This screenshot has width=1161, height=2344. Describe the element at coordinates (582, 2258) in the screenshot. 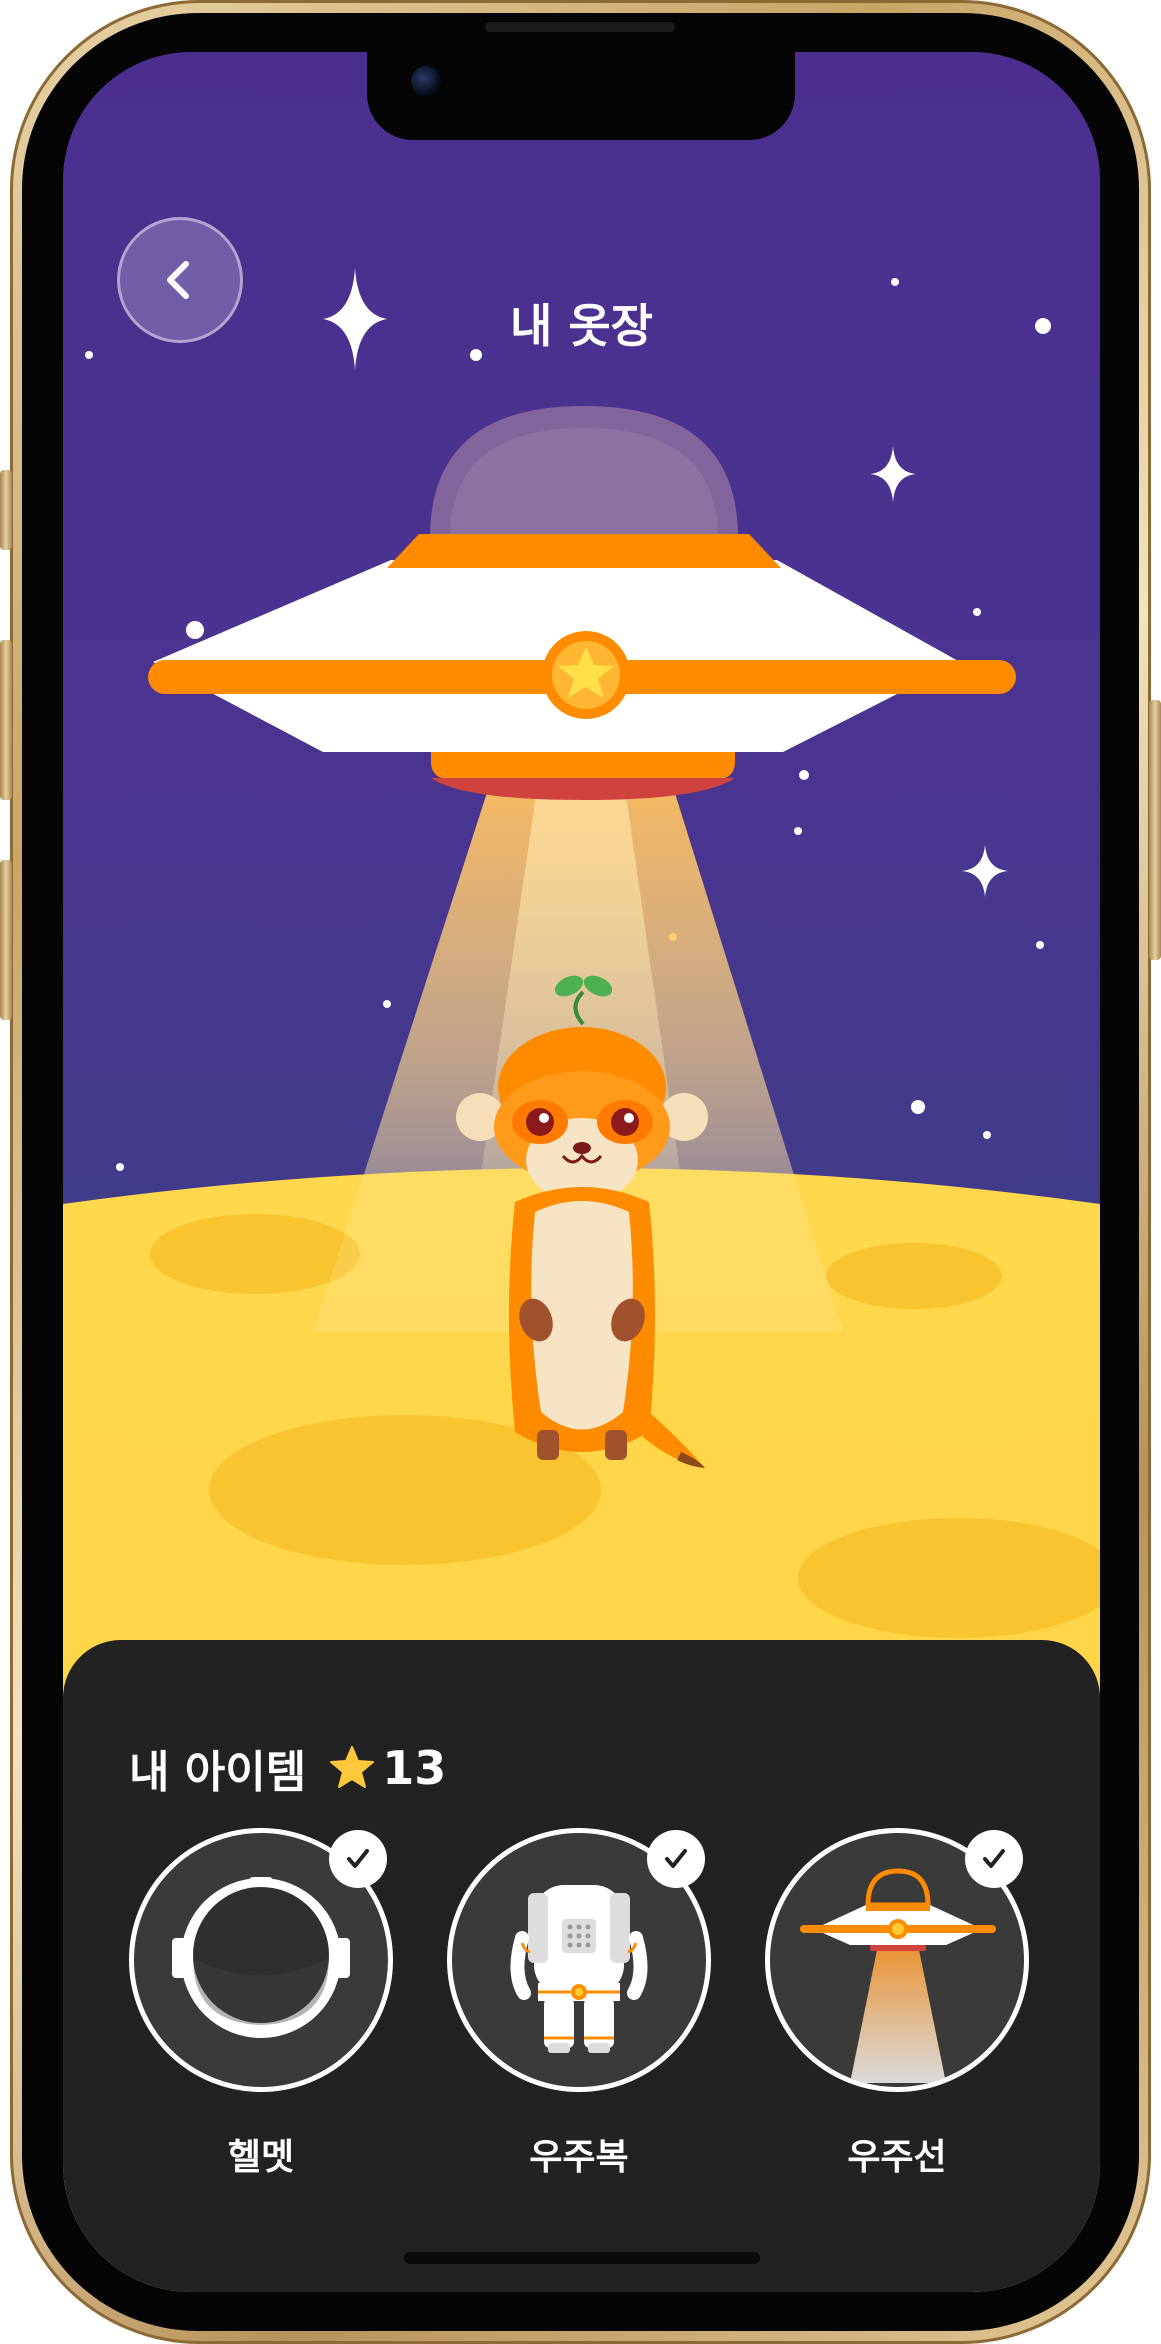

I see `home-indicator` at that location.